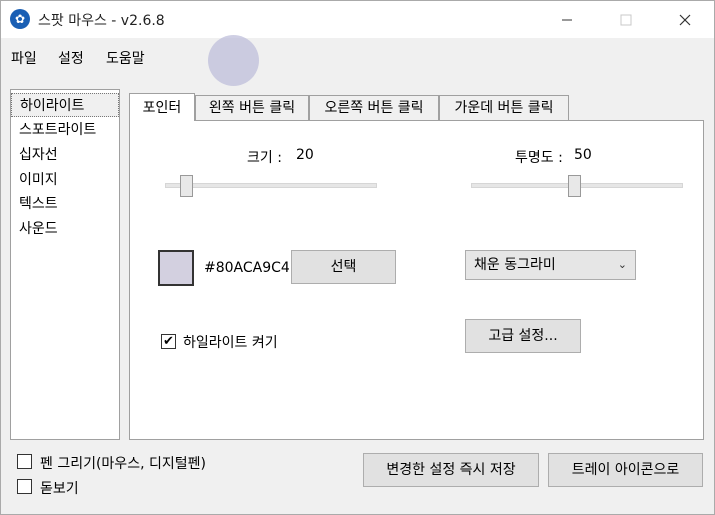 The width and height of the screenshot is (715, 515). Describe the element at coordinates (264, 158) in the screenshot. I see `size-label: 크기 :` at that location.